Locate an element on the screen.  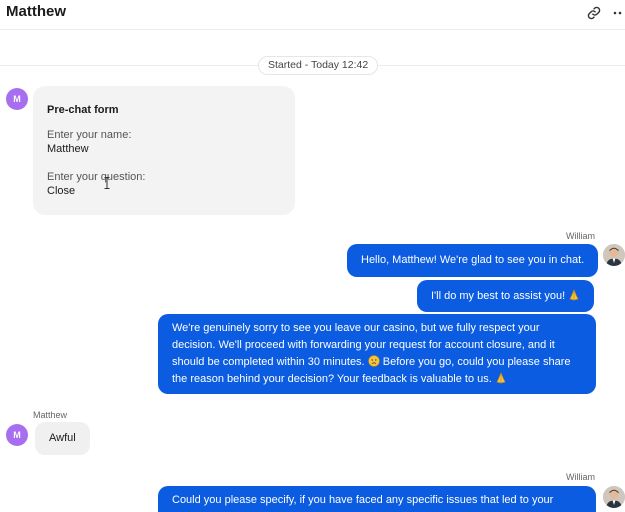
message-bubble: Awful is located at coordinates (62, 438).